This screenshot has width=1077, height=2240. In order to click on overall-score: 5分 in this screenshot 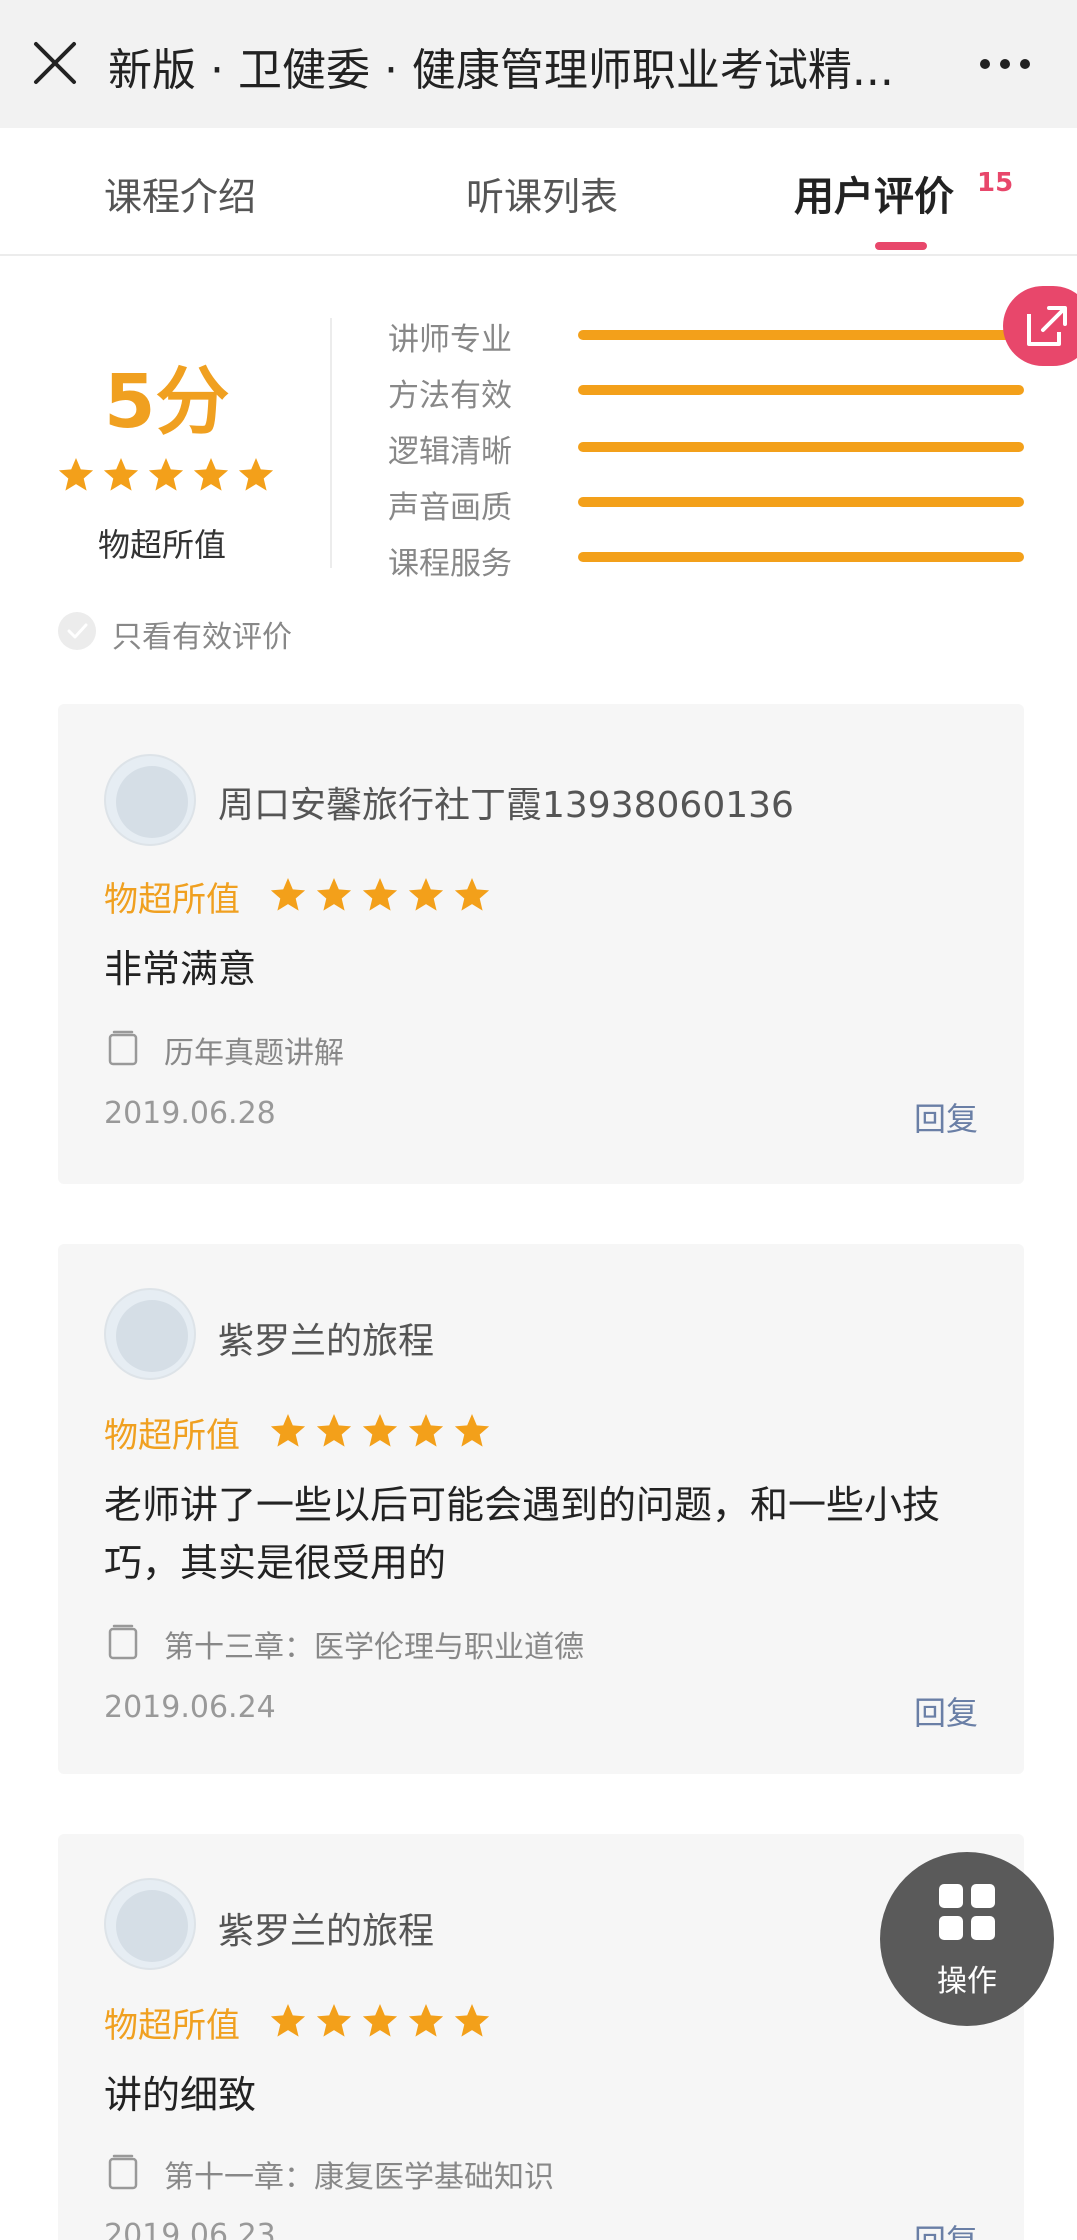, I will do `click(167, 402)`.